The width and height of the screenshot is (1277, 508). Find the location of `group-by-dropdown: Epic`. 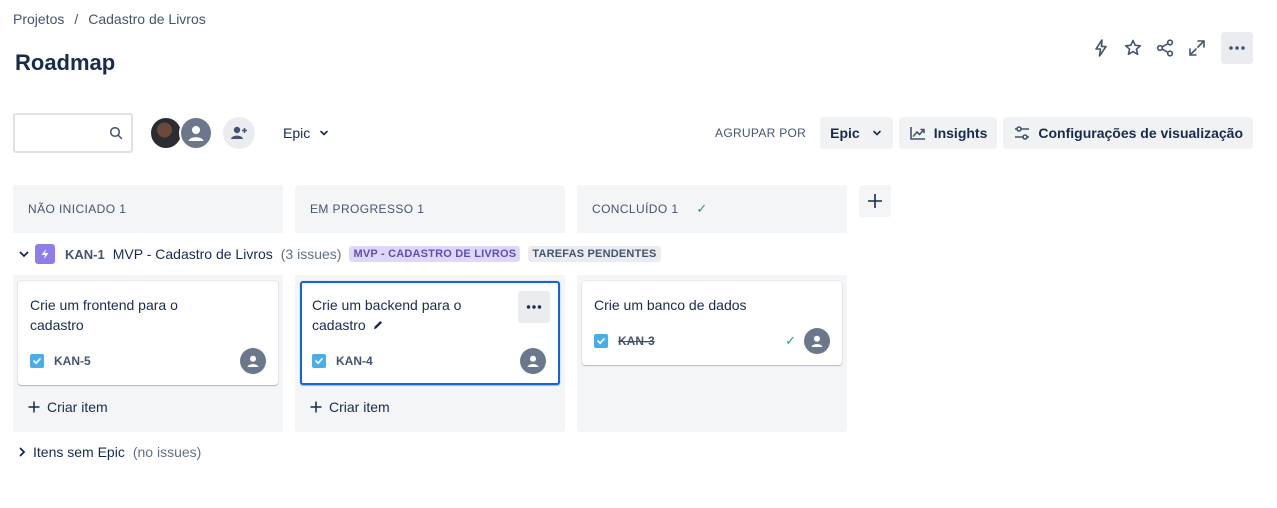

group-by-dropdown: Epic is located at coordinates (856, 133).